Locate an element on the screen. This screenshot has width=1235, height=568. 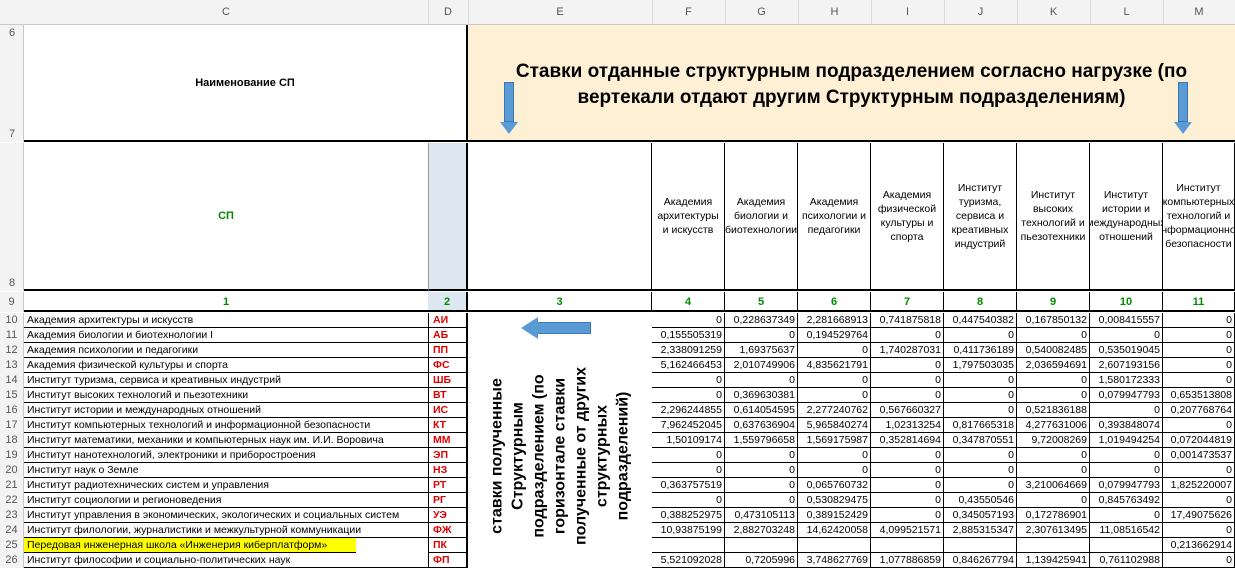
value-cell: 9,72008269 is located at coordinates (1053, 440).